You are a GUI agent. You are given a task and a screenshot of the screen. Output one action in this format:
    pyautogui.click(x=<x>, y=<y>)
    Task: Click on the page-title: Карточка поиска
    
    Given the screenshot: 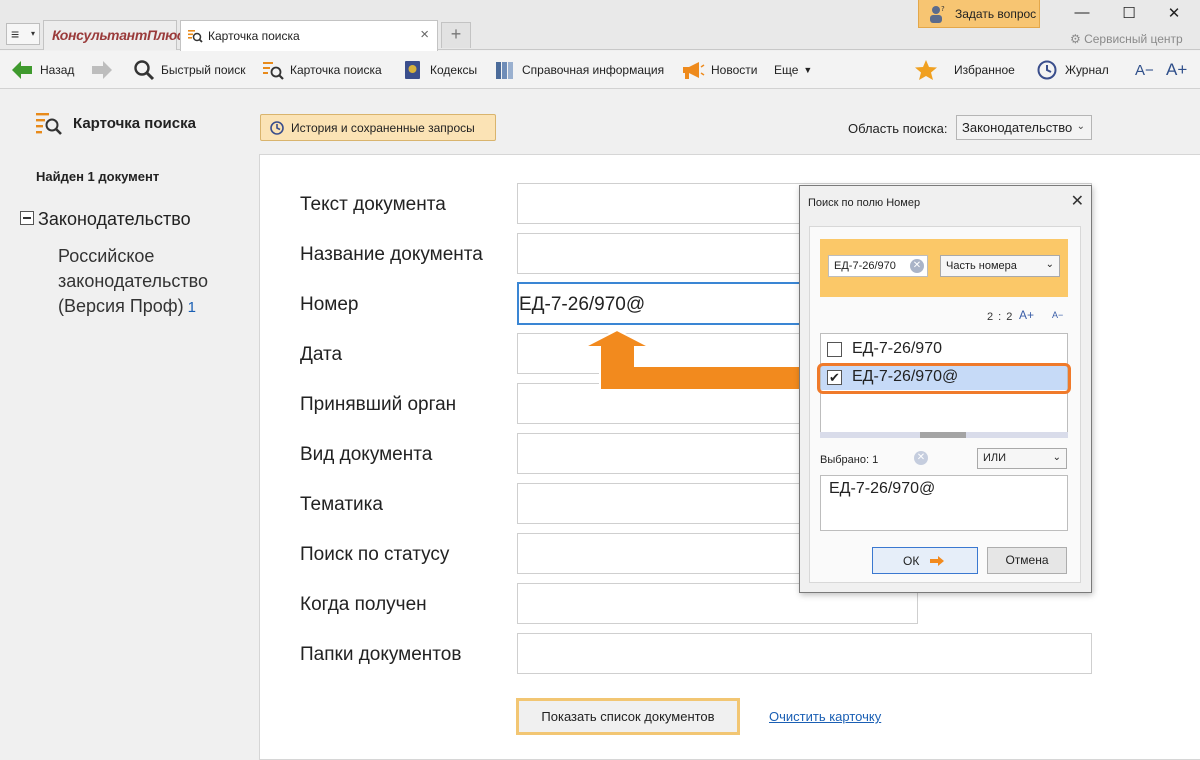 What is the action you would take?
    pyautogui.click(x=134, y=123)
    